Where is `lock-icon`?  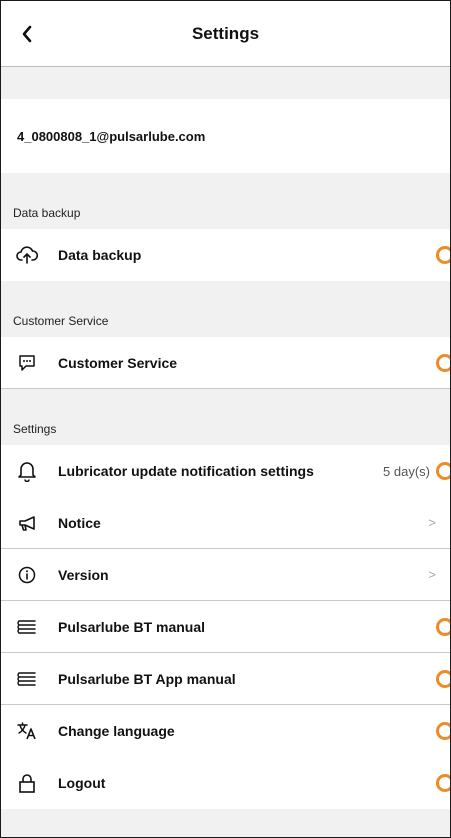
lock-icon is located at coordinates (27, 783).